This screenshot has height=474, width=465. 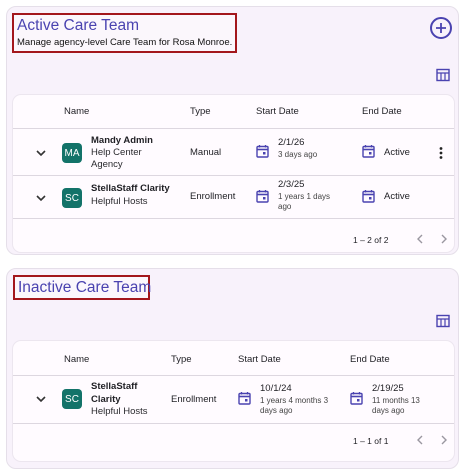 I want to click on pagination-range: 1 – 2 of 2, so click(x=371, y=240).